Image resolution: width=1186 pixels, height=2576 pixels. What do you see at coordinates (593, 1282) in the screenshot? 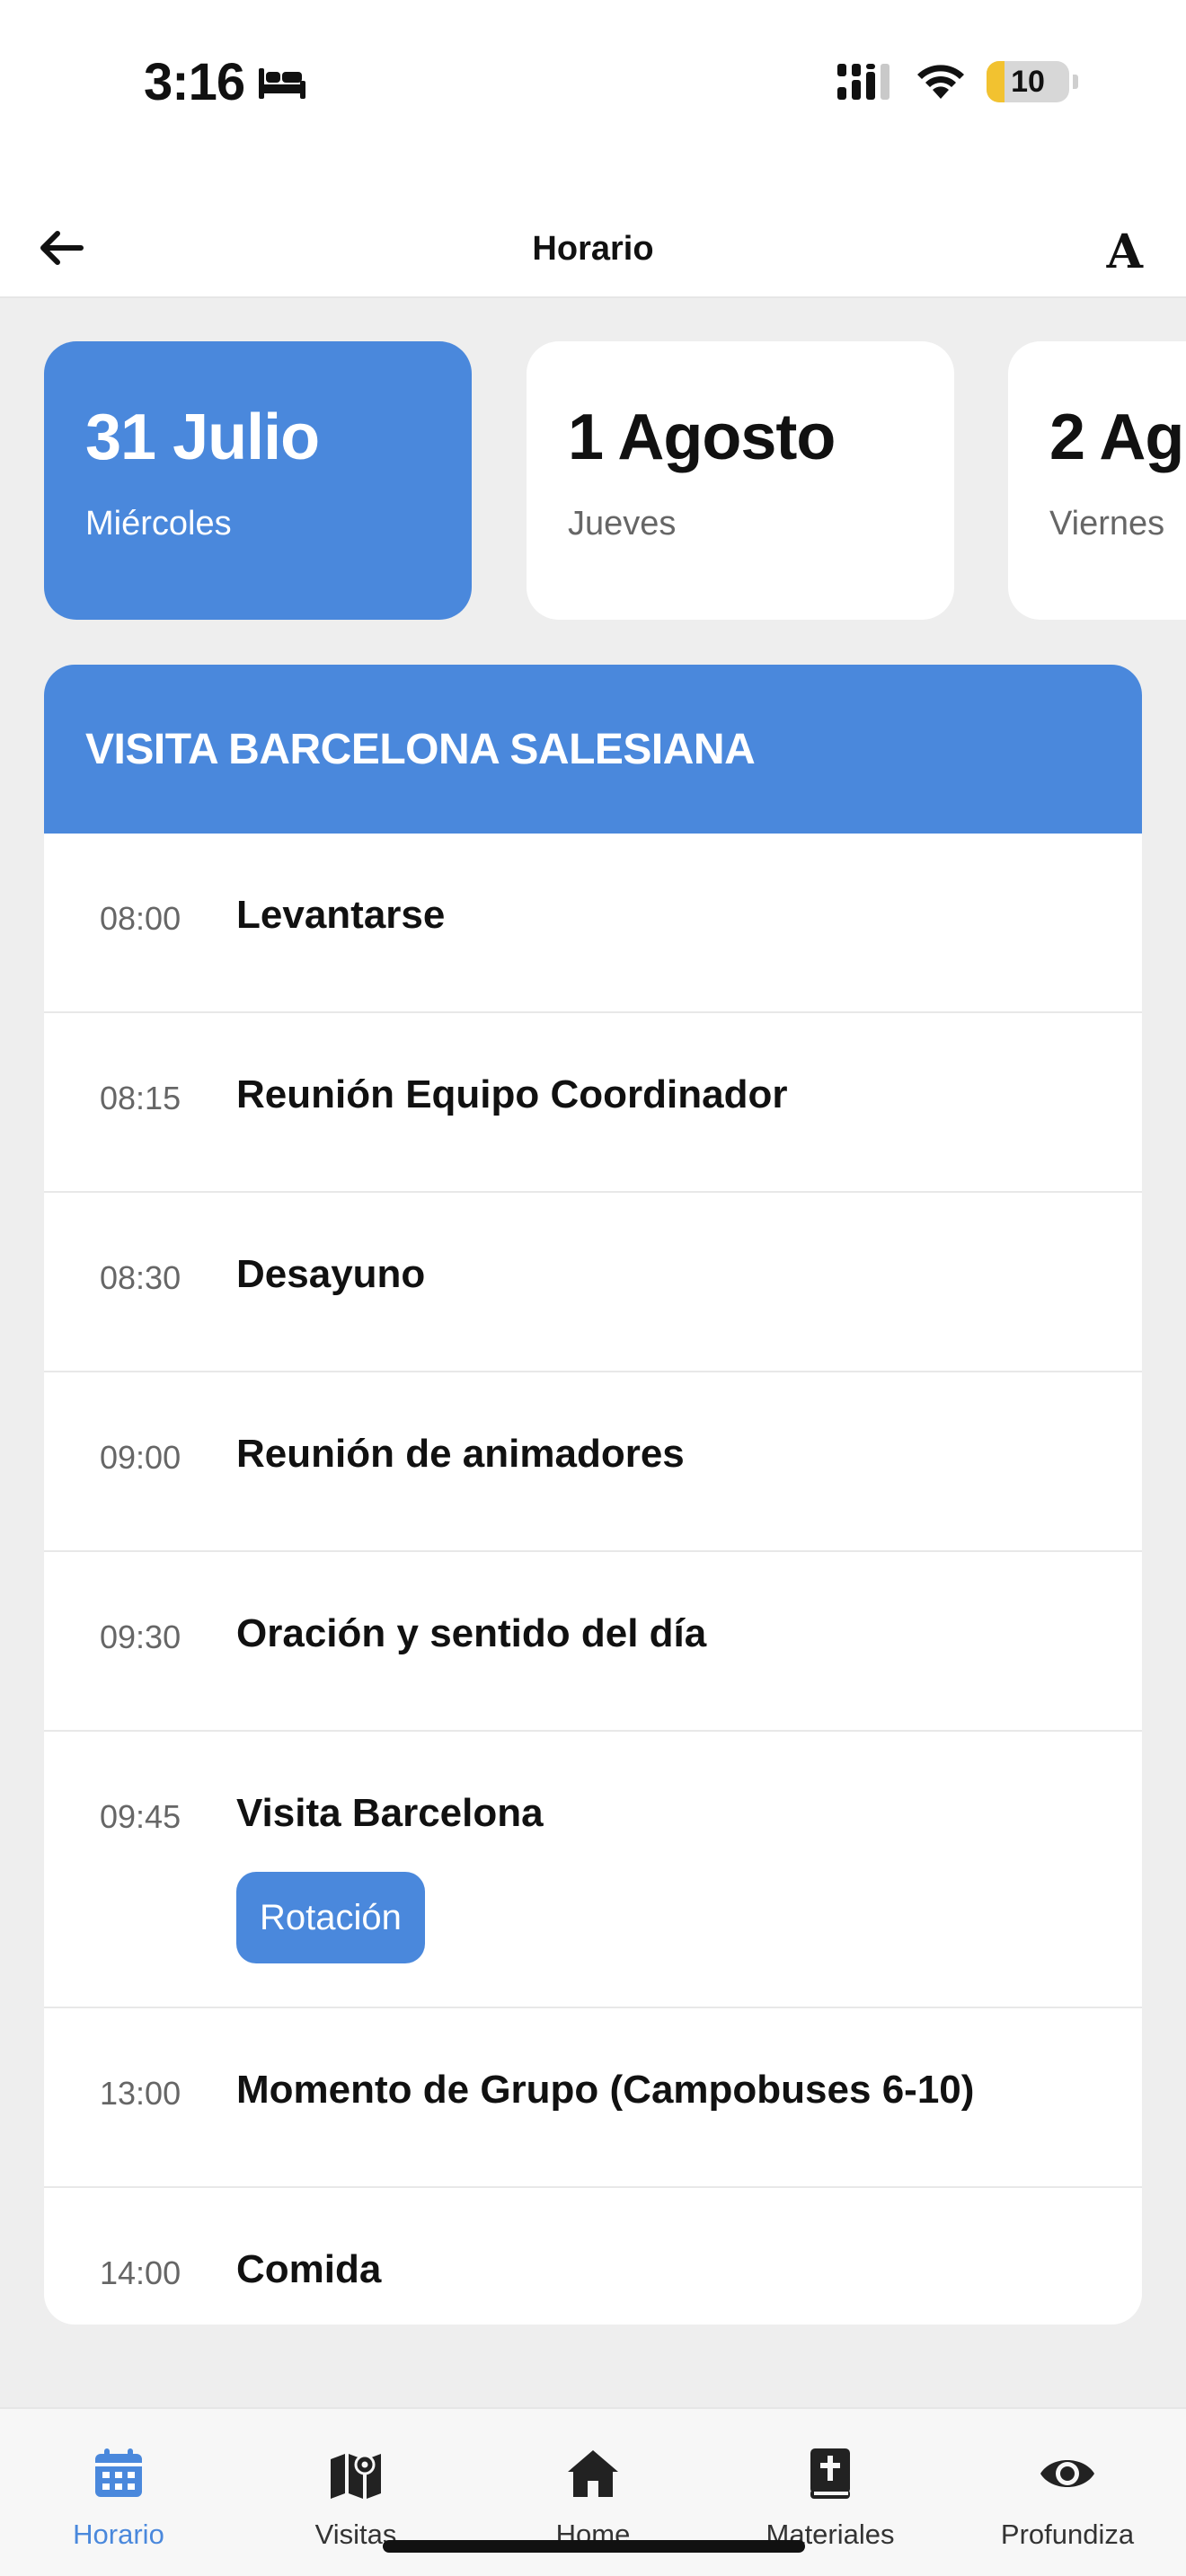
I see `schedule-row: 08:30 Desayuno` at bounding box center [593, 1282].